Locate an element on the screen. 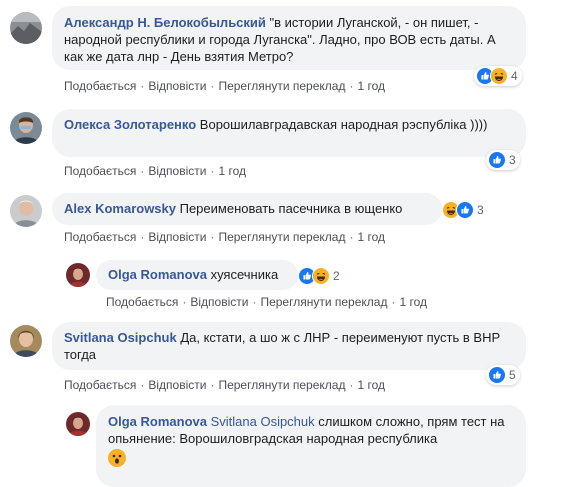 This screenshot has width=570, height=487. comment-author: Олекса Золотаренко is located at coordinates (130, 124).